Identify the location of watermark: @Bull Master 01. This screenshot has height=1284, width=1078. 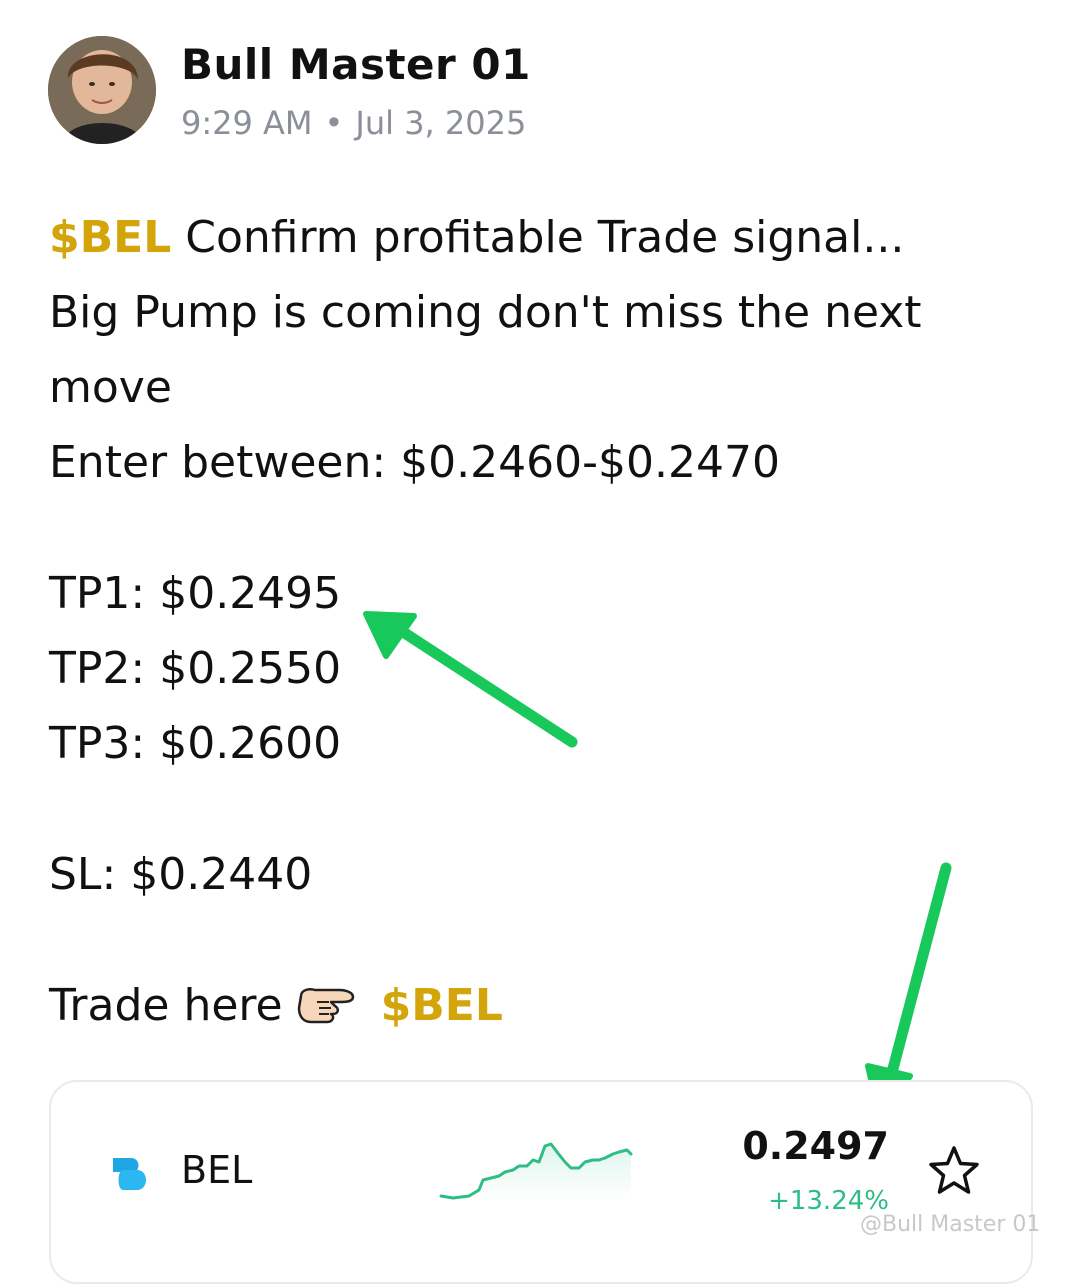
(950, 1224).